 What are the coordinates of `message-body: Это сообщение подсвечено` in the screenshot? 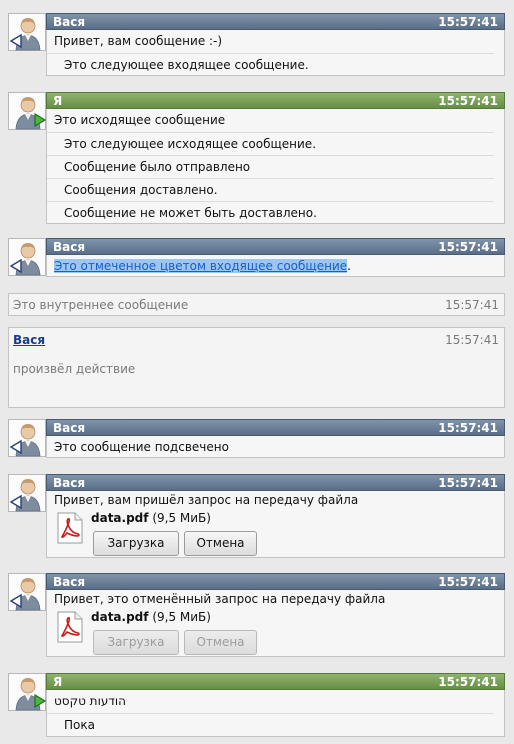 It's located at (275, 447).